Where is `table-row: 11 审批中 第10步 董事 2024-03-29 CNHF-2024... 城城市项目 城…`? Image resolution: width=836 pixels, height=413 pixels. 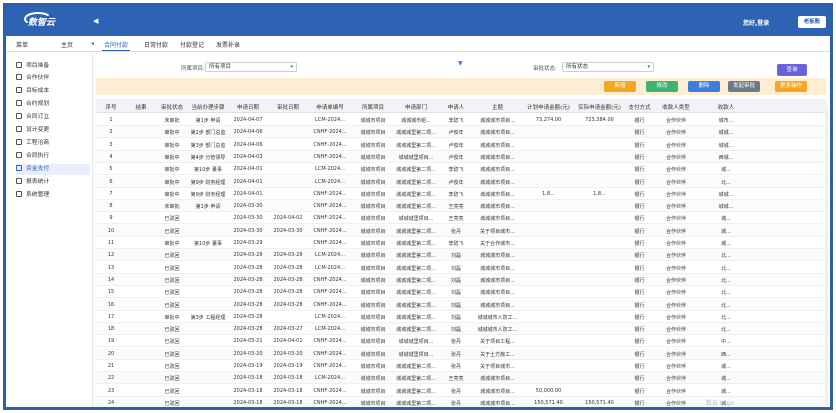 table-row: 11 审批中 第10步 董事 2024-03-29 CNHF-2024... 城城市项目 城… is located at coordinates (461, 243).